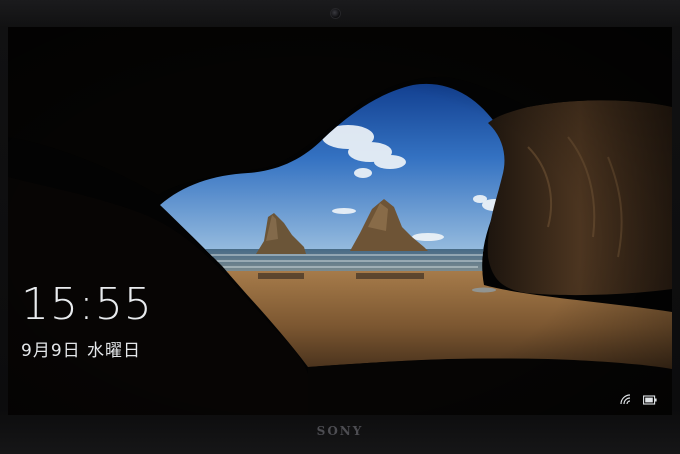 Image resolution: width=680 pixels, height=454 pixels. I want to click on status-tray, so click(638, 399).